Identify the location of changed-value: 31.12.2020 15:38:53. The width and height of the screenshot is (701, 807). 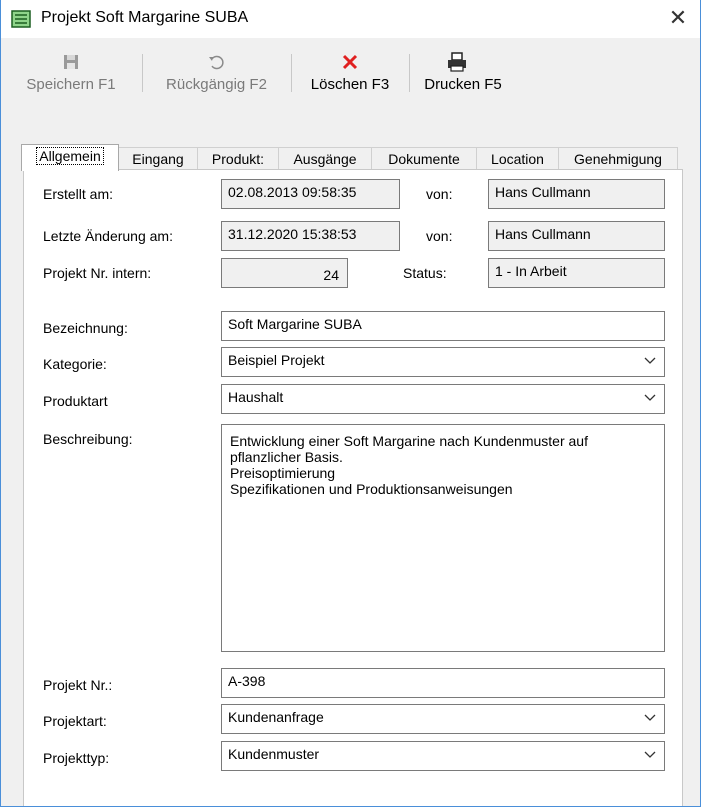
(292, 234).